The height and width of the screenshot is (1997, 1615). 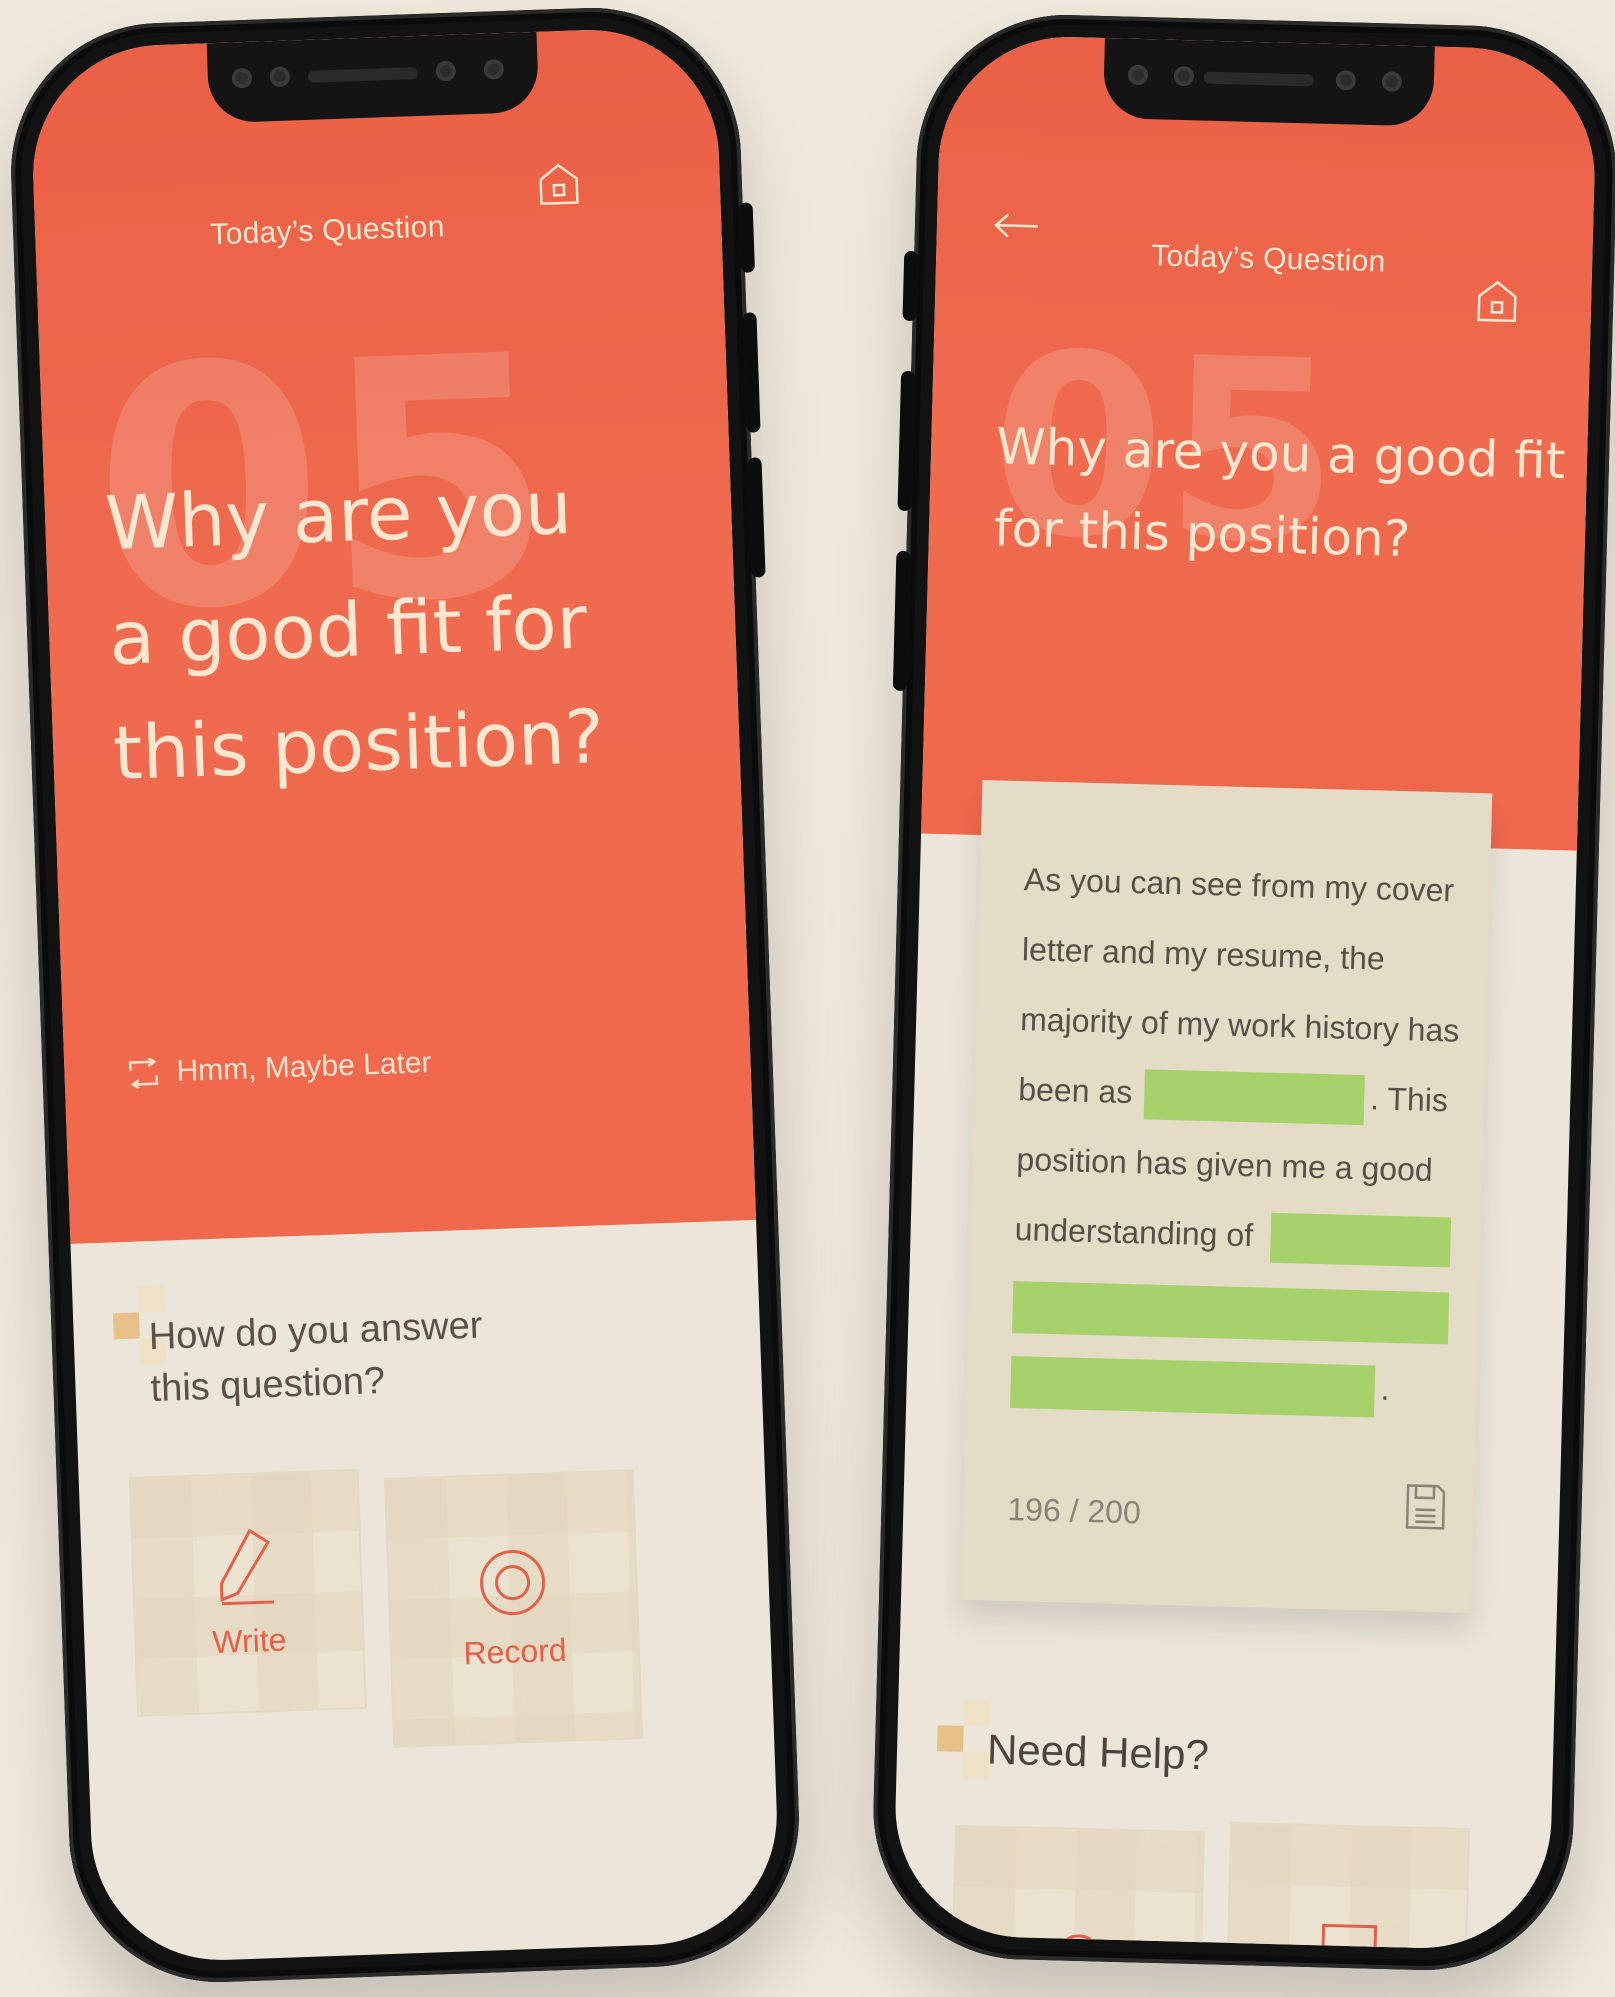 I want to click on page-title: Today’s Question, so click(x=1268, y=259).